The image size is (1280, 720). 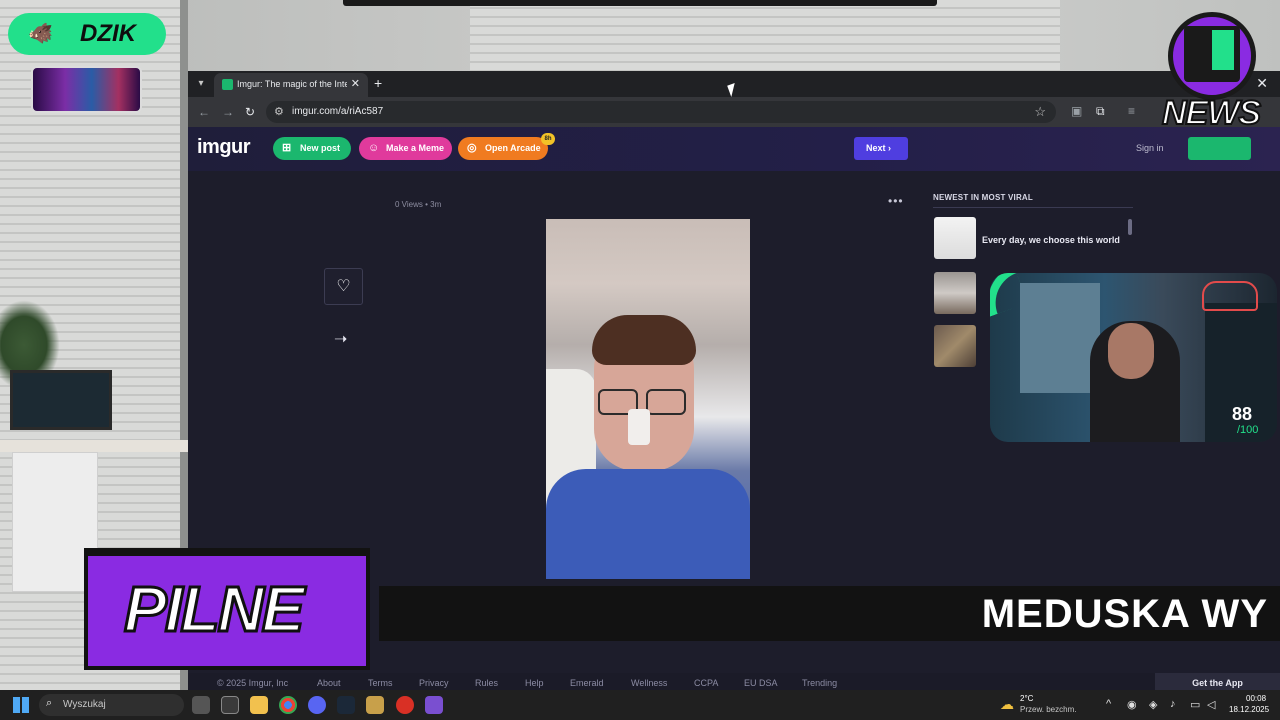 What do you see at coordinates (649, 683) in the screenshot?
I see `footer-link-wellness: Wellness` at bounding box center [649, 683].